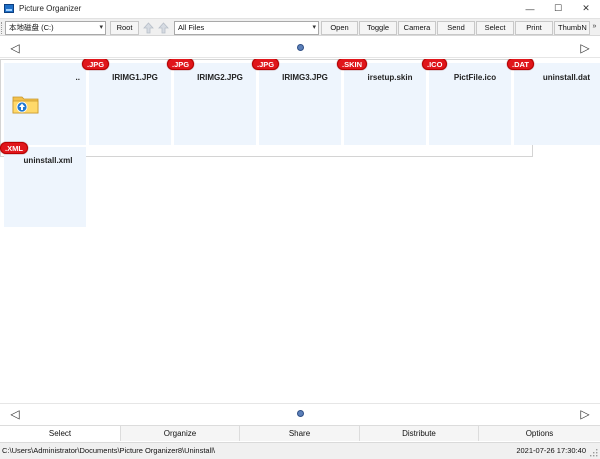 The height and width of the screenshot is (459, 600). What do you see at coordinates (48, 160) in the screenshot?
I see `tile-filename: uninstall.xml` at bounding box center [48, 160].